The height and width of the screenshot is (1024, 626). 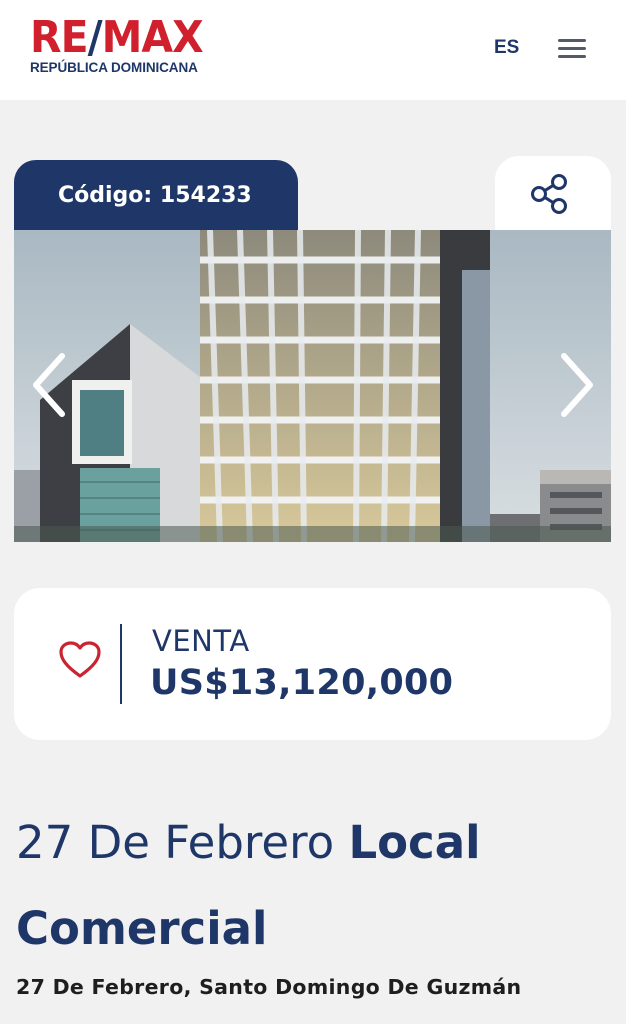 What do you see at coordinates (414, 842) in the screenshot?
I see `title-type-1: Local` at bounding box center [414, 842].